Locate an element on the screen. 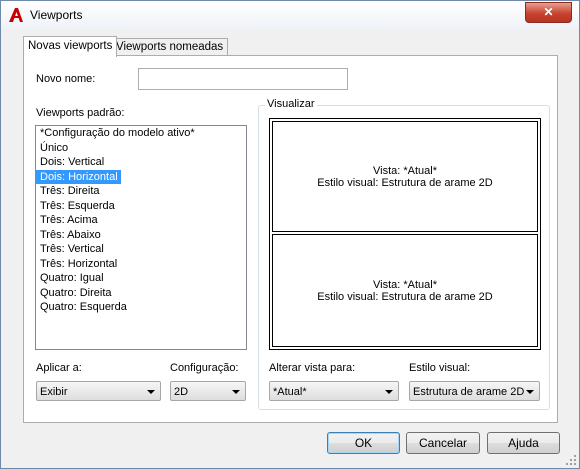  list-item: Três: Vertical is located at coordinates (141, 249).